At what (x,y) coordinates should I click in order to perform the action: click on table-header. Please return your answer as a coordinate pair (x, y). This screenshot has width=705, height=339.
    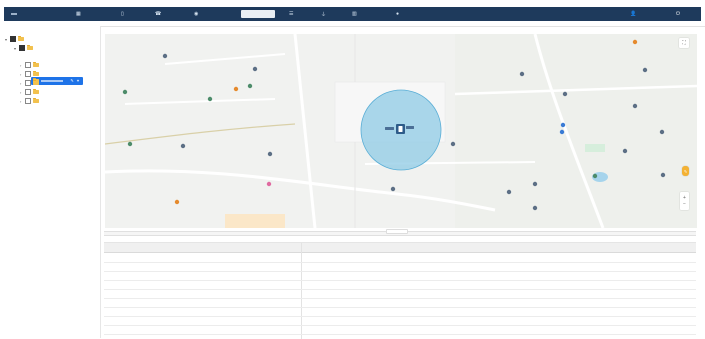
    Looking at the image, I should click on (400, 248).